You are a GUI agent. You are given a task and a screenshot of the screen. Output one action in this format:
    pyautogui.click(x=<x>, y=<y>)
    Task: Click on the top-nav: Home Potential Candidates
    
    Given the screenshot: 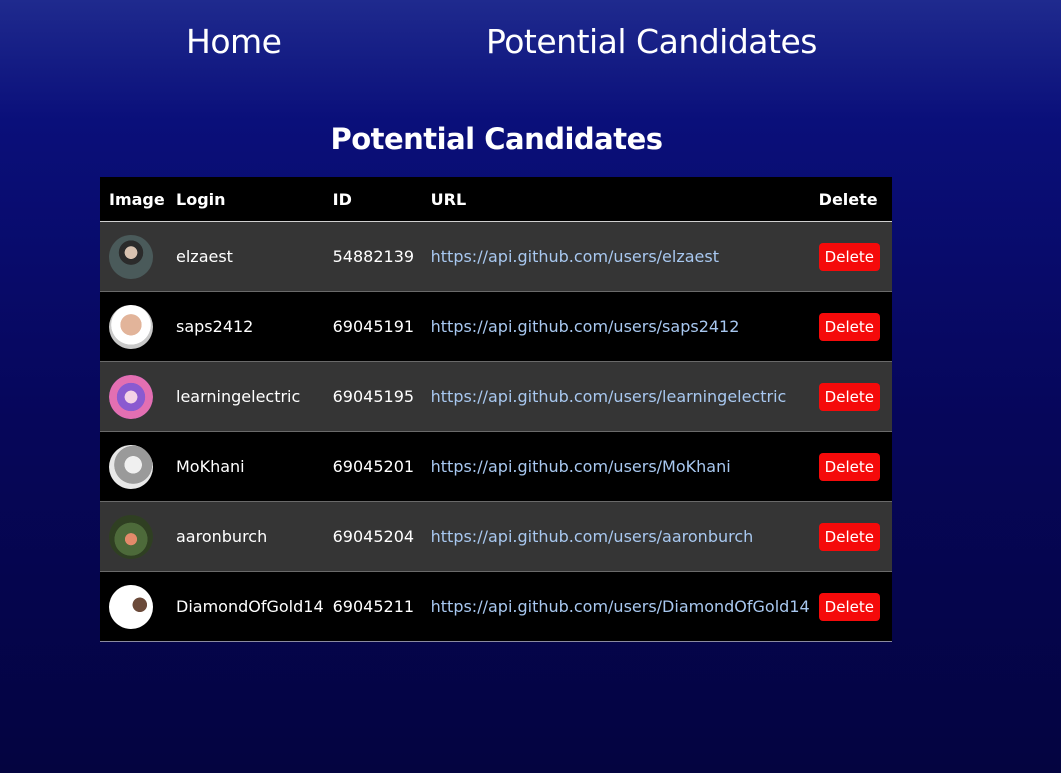 What is the action you would take?
    pyautogui.click(x=530, y=44)
    